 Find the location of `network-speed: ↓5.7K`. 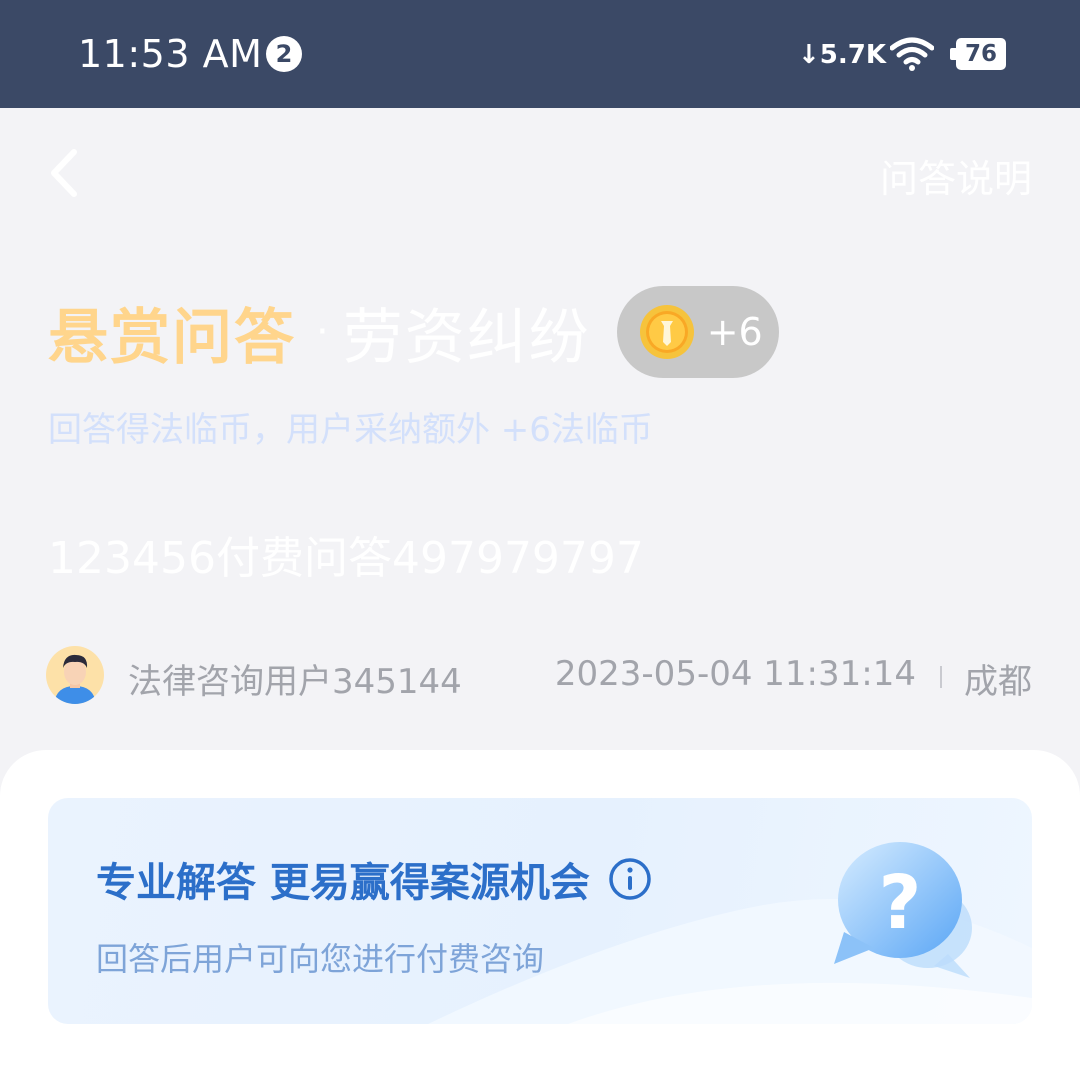

network-speed: ↓5.7K is located at coordinates (842, 55).